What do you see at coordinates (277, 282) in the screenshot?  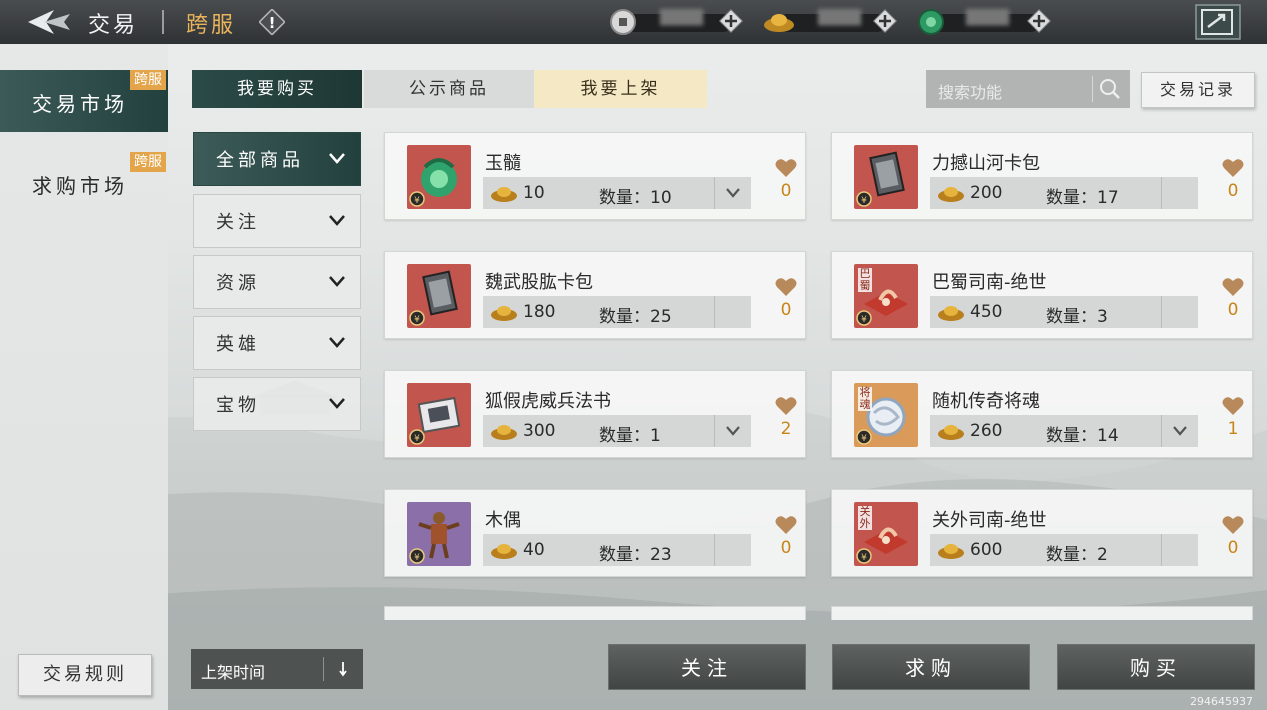 I see `filter-resources: 资源` at bounding box center [277, 282].